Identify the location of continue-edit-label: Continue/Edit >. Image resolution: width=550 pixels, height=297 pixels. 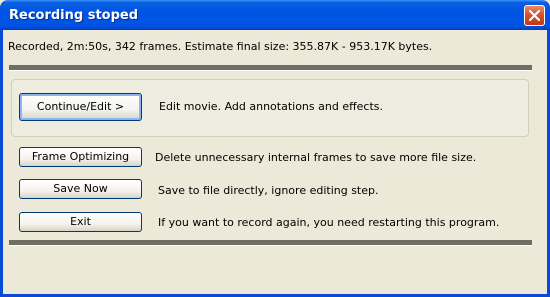
(80, 106).